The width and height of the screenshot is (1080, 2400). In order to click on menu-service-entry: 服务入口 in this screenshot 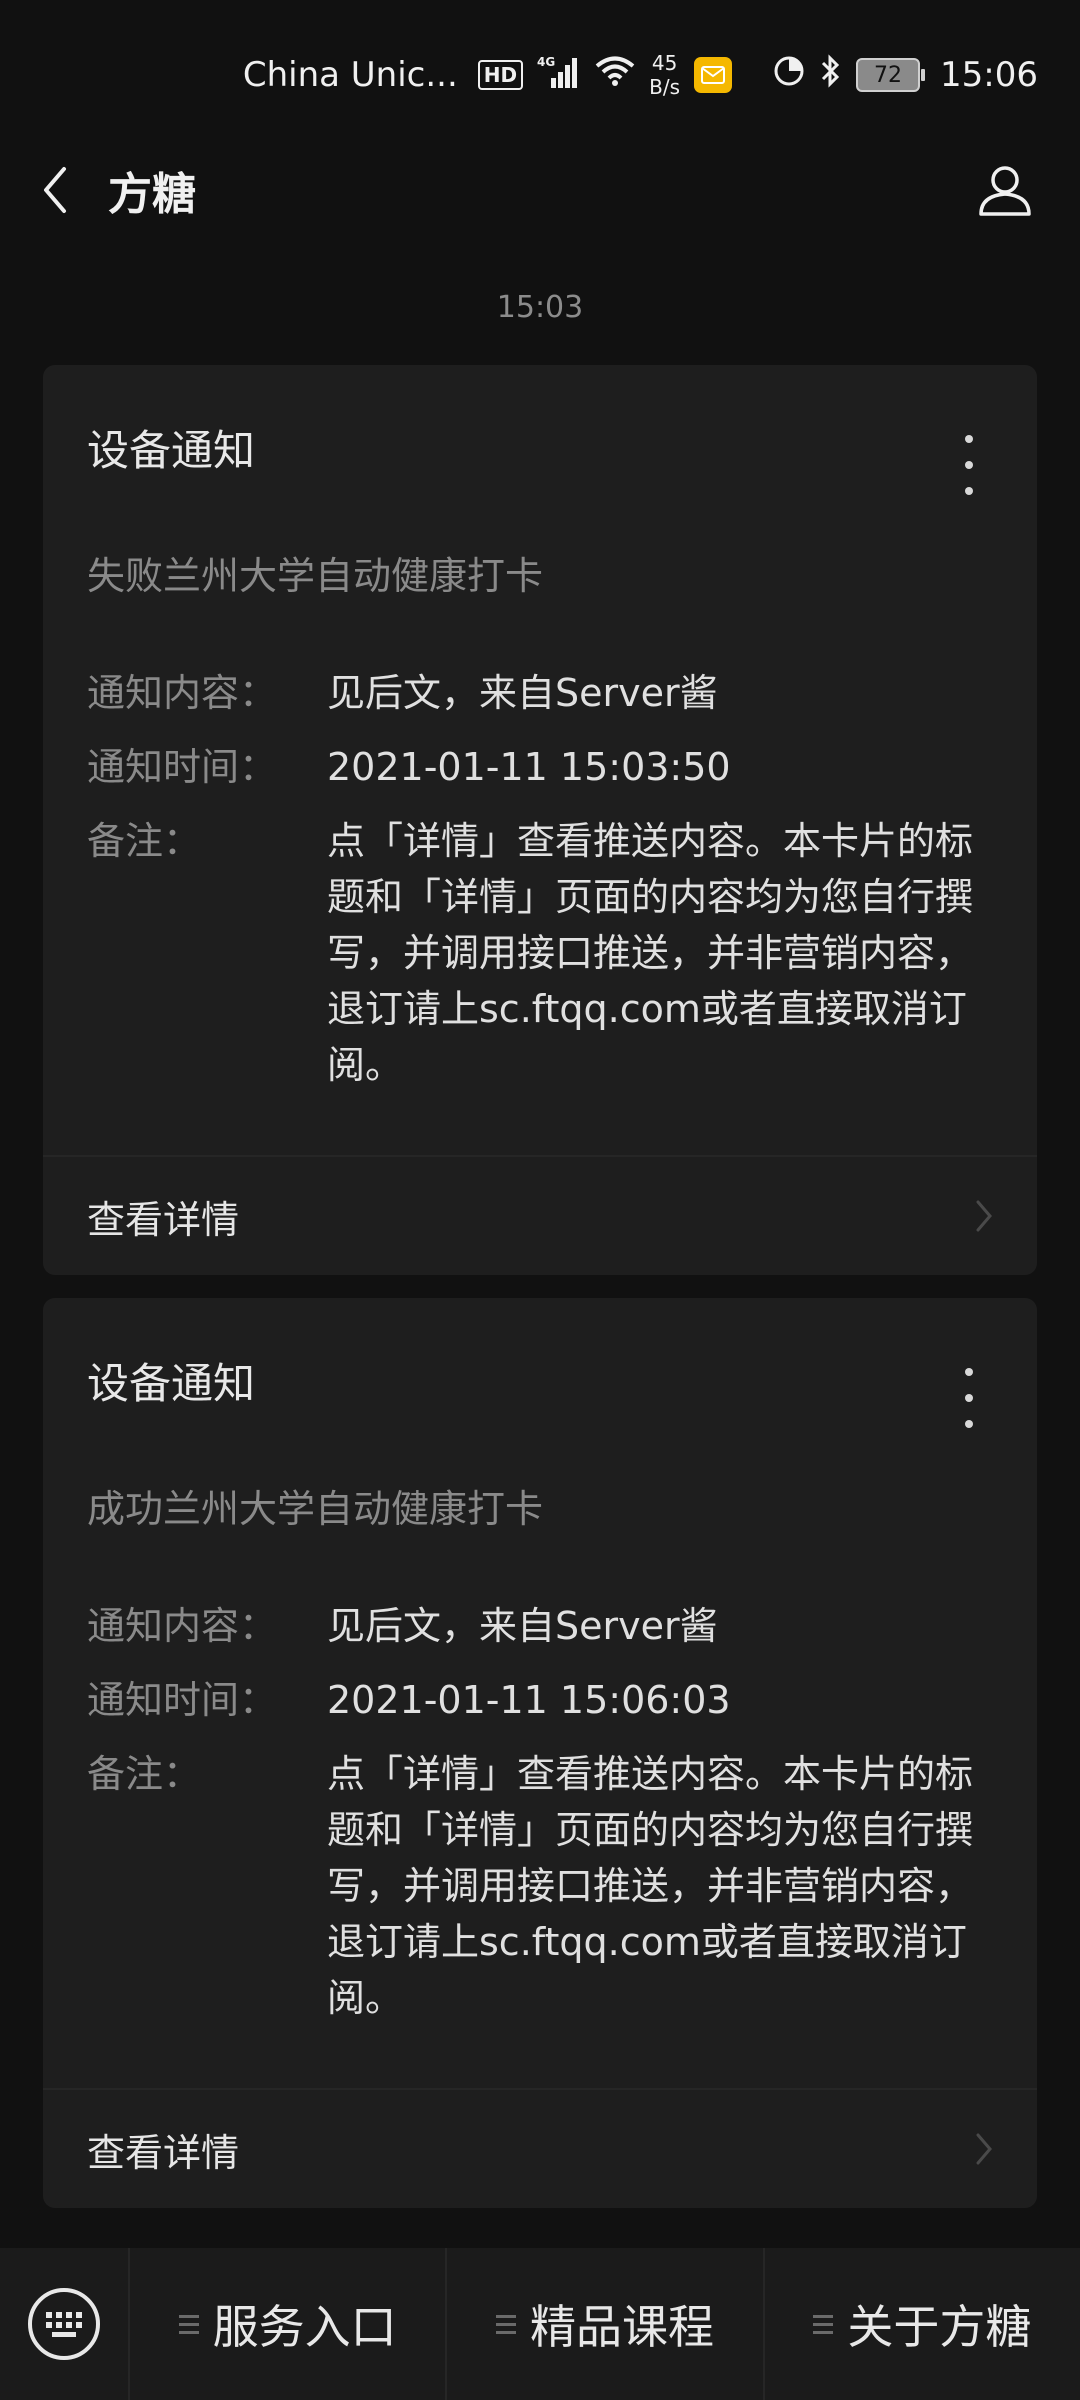, I will do `click(289, 2324)`.